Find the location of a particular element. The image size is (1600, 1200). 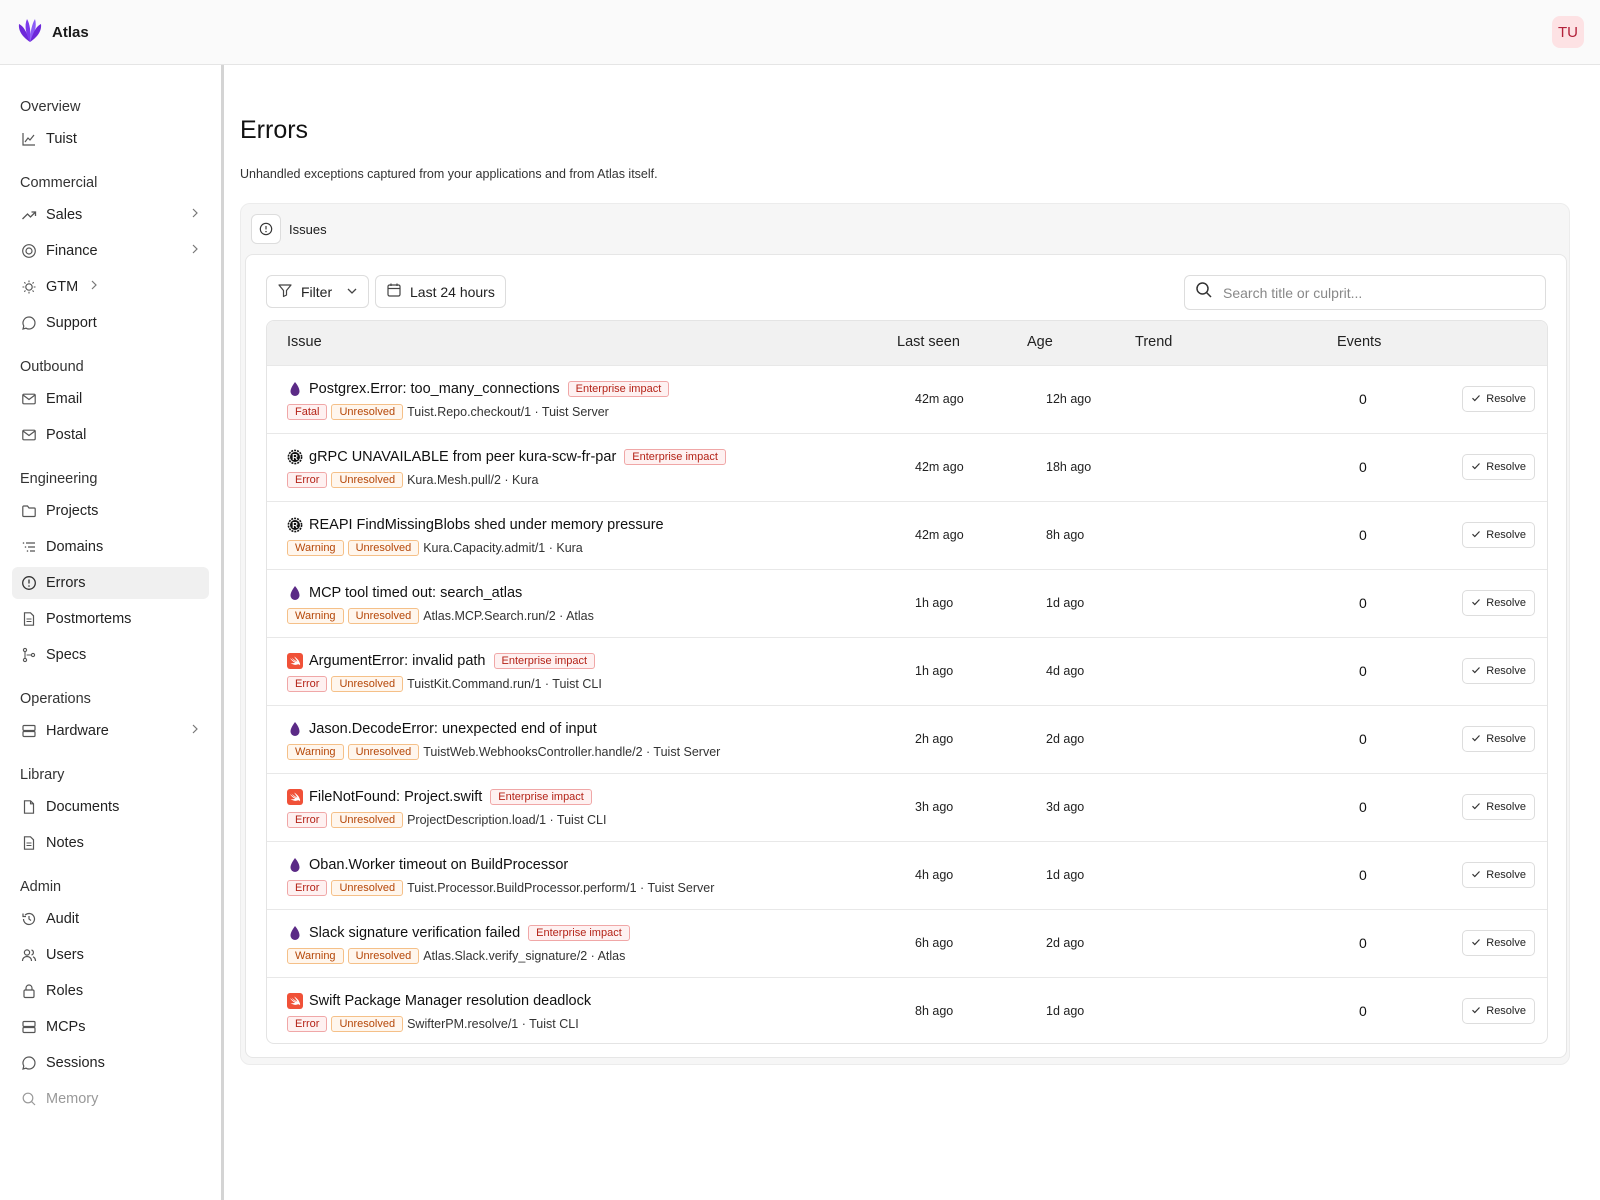

issue-culprit: Tuist.Repo.checkout/1 · Tuist Server is located at coordinates (508, 412).